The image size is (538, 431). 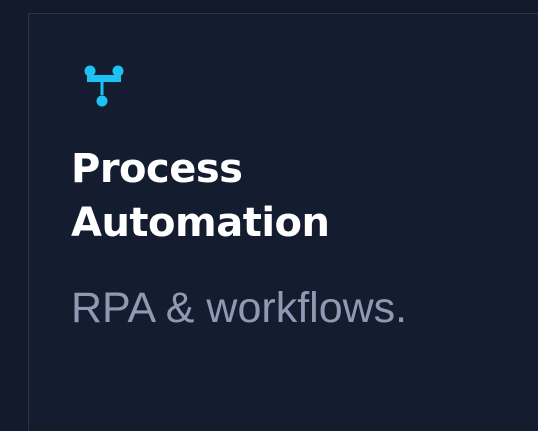 What do you see at coordinates (104, 86) in the screenshot?
I see `workflow-icon` at bounding box center [104, 86].